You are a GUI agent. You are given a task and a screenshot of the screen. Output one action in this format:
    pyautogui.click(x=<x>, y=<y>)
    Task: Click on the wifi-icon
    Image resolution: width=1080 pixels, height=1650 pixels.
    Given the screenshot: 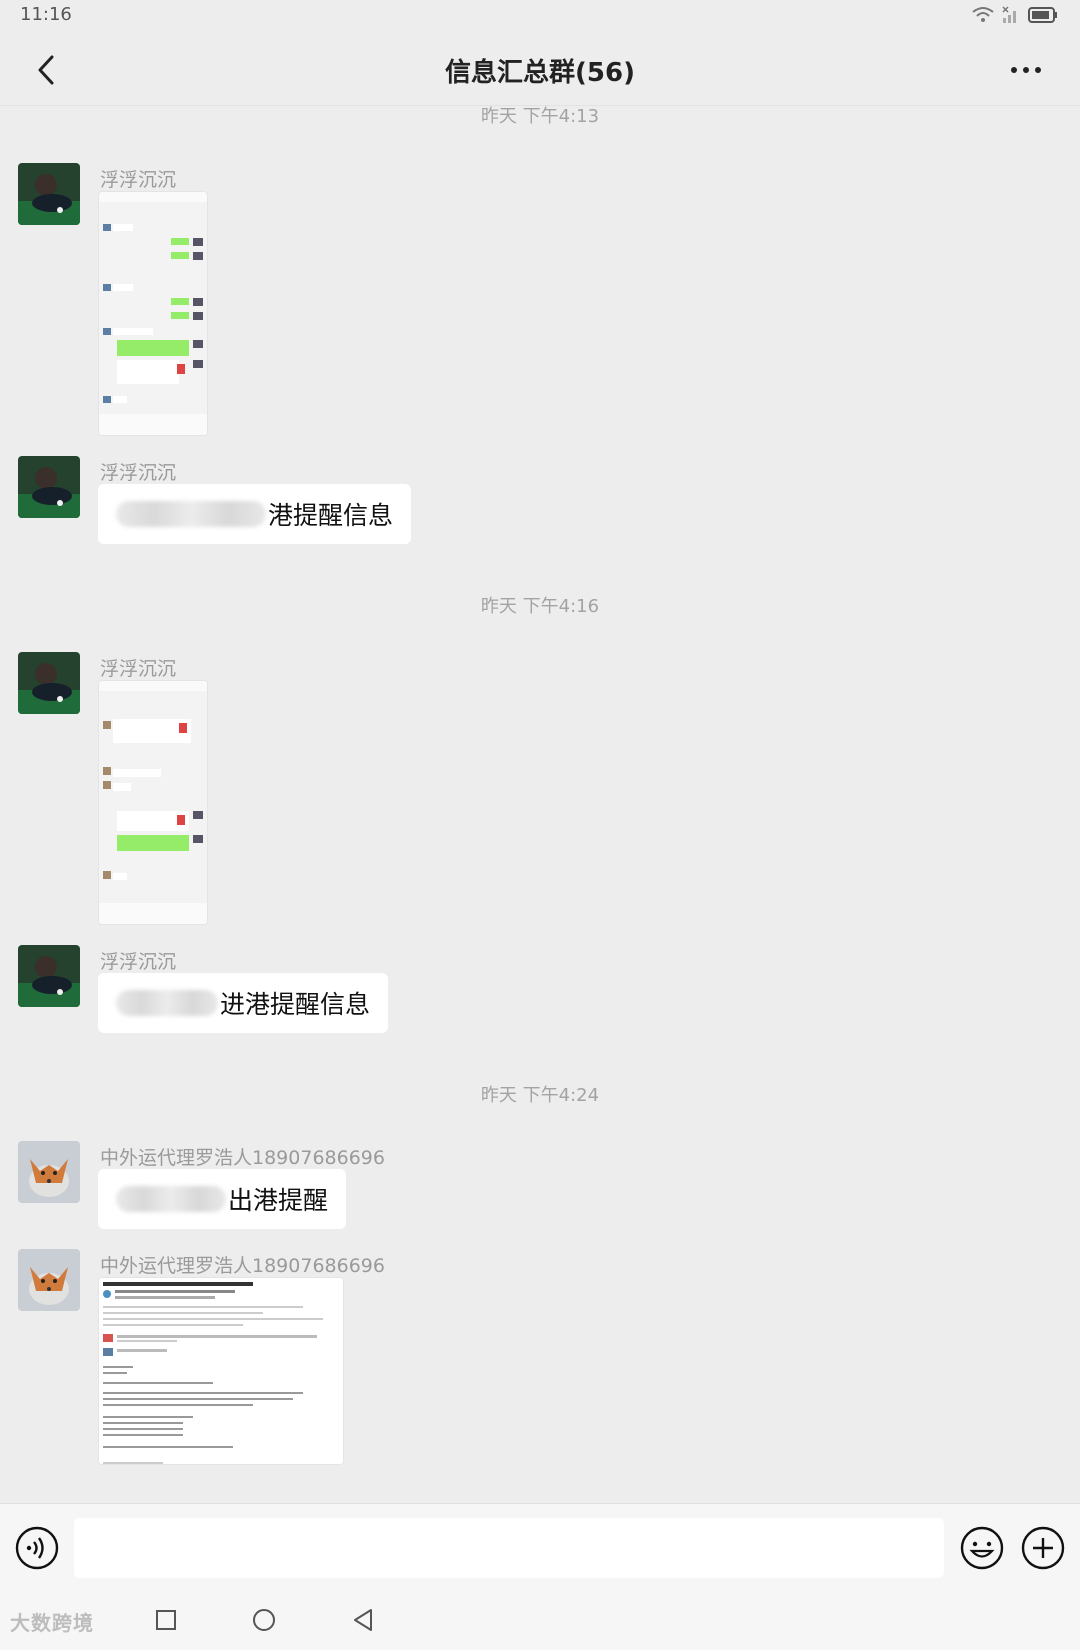 What is the action you would take?
    pyautogui.click(x=983, y=14)
    